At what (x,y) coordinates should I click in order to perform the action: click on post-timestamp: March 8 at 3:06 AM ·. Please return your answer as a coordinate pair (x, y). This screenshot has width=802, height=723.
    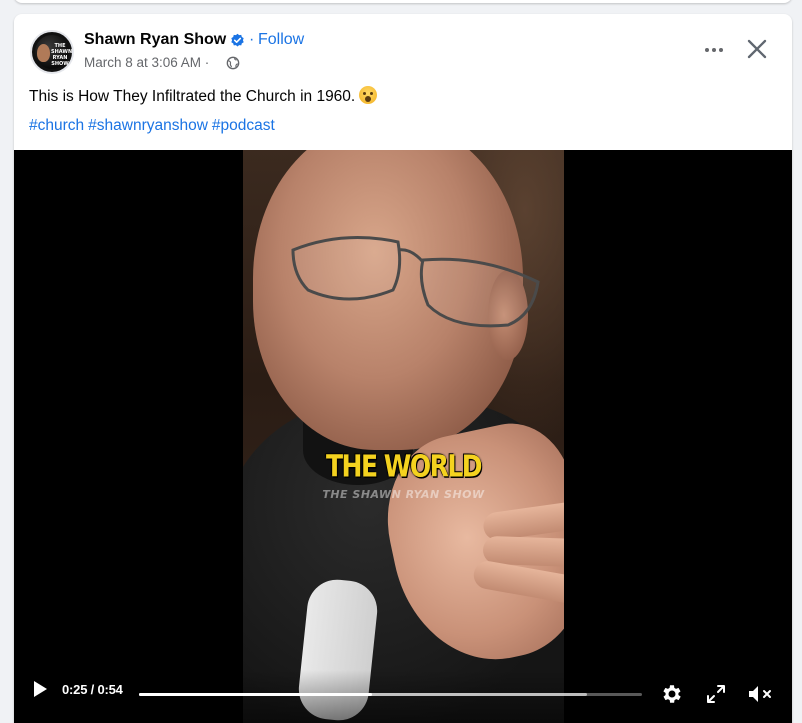
    Looking at the image, I should click on (146, 62).